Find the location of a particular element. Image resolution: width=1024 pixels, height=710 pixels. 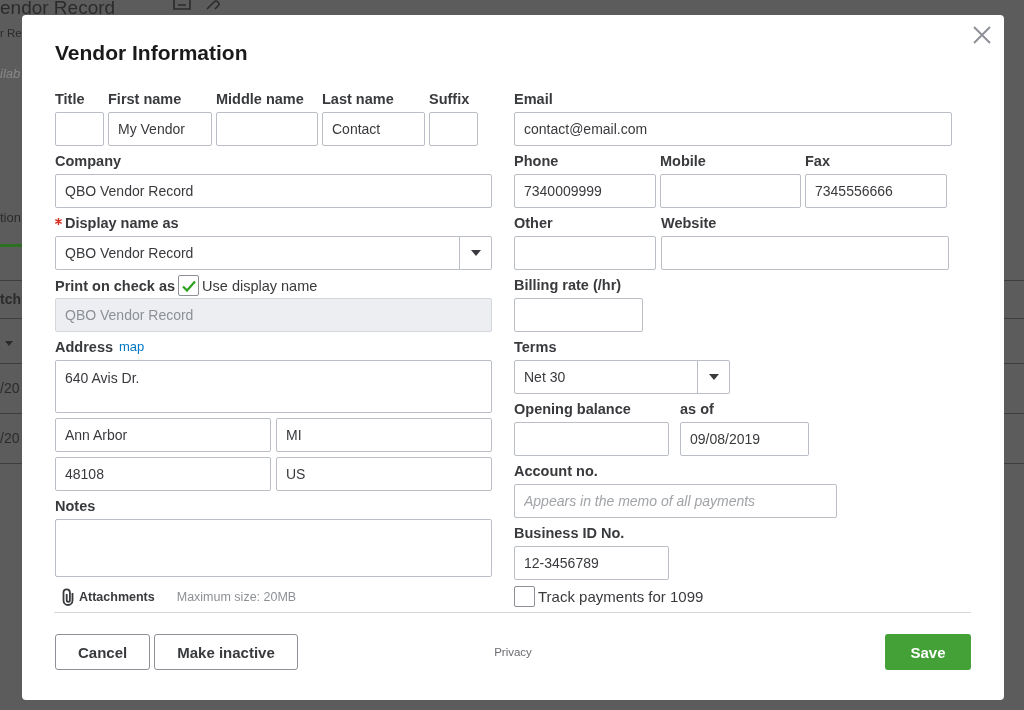

account-number-field: Appears in the memo of all payments is located at coordinates (675, 501).